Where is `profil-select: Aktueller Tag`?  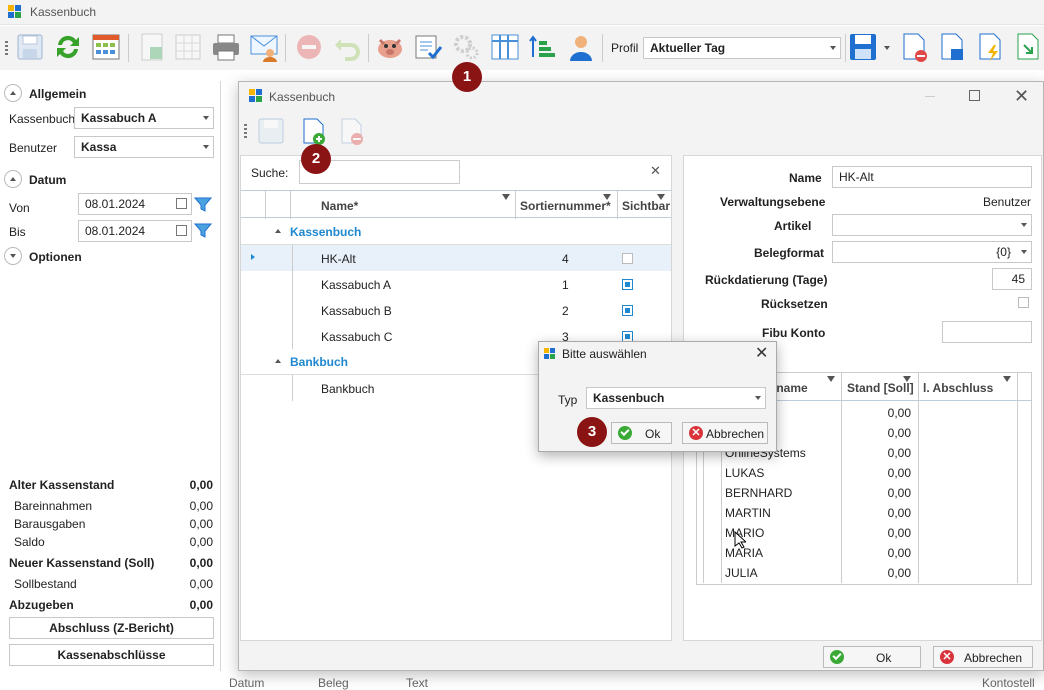 profil-select: Aktueller Tag is located at coordinates (742, 48).